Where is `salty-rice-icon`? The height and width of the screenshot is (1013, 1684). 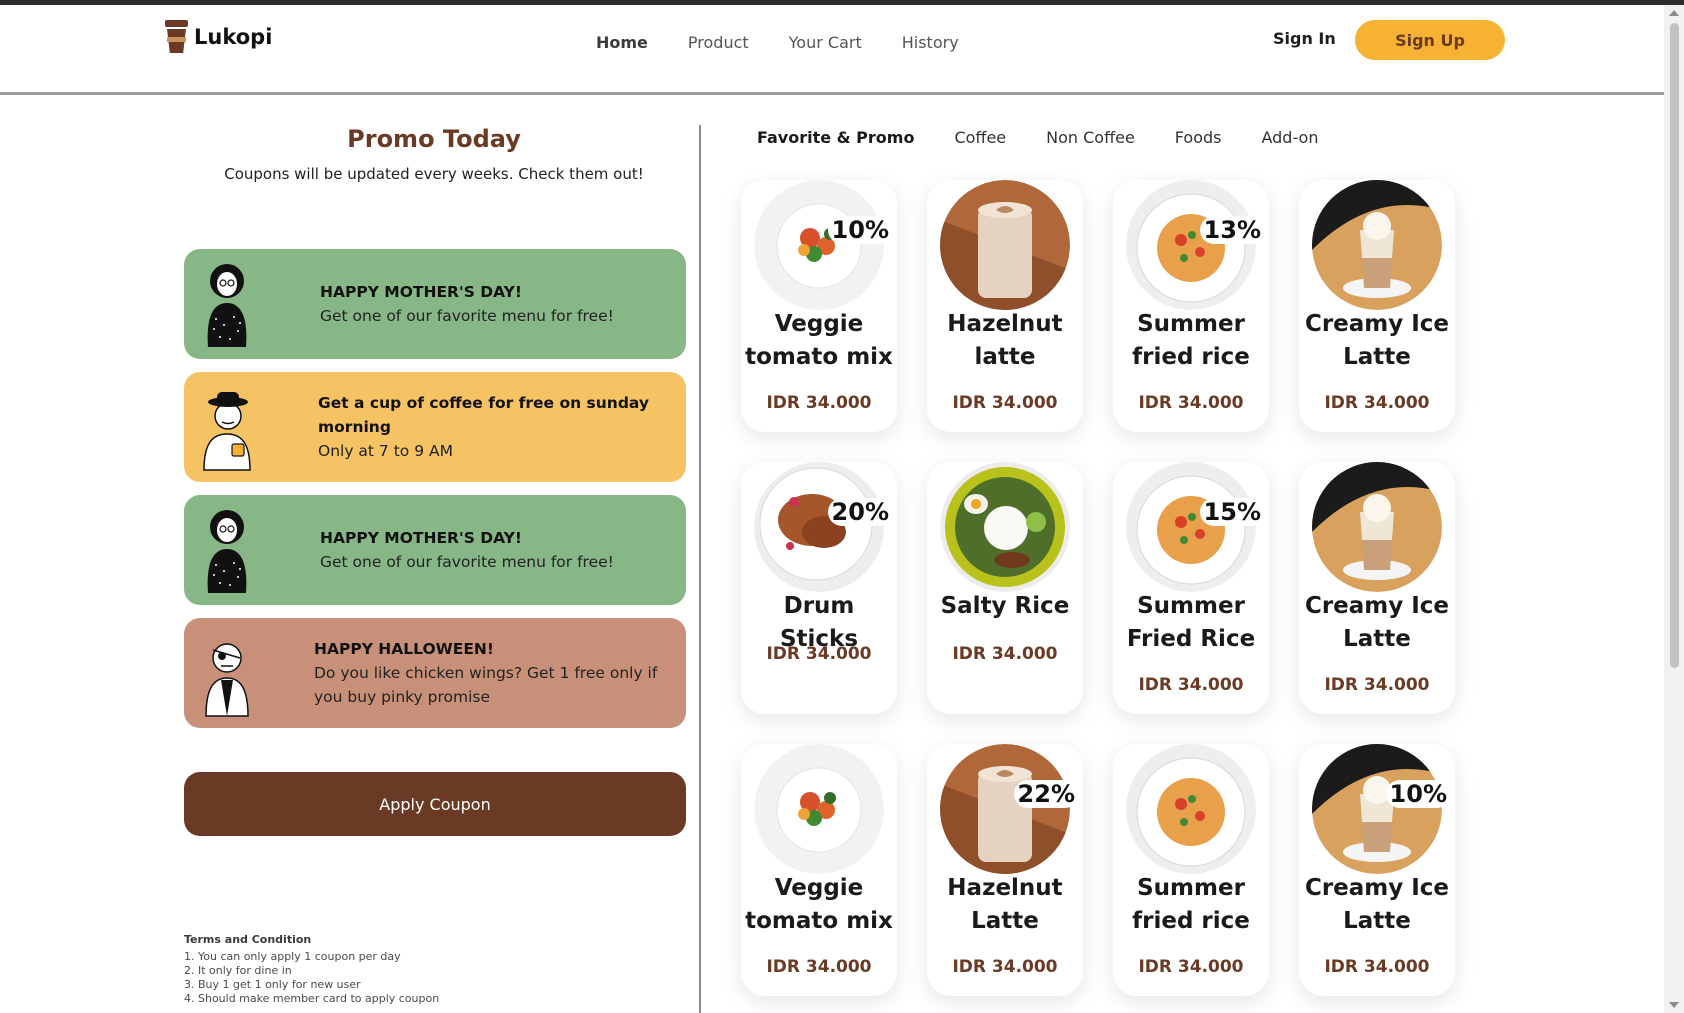
salty-rice-icon is located at coordinates (1005, 527).